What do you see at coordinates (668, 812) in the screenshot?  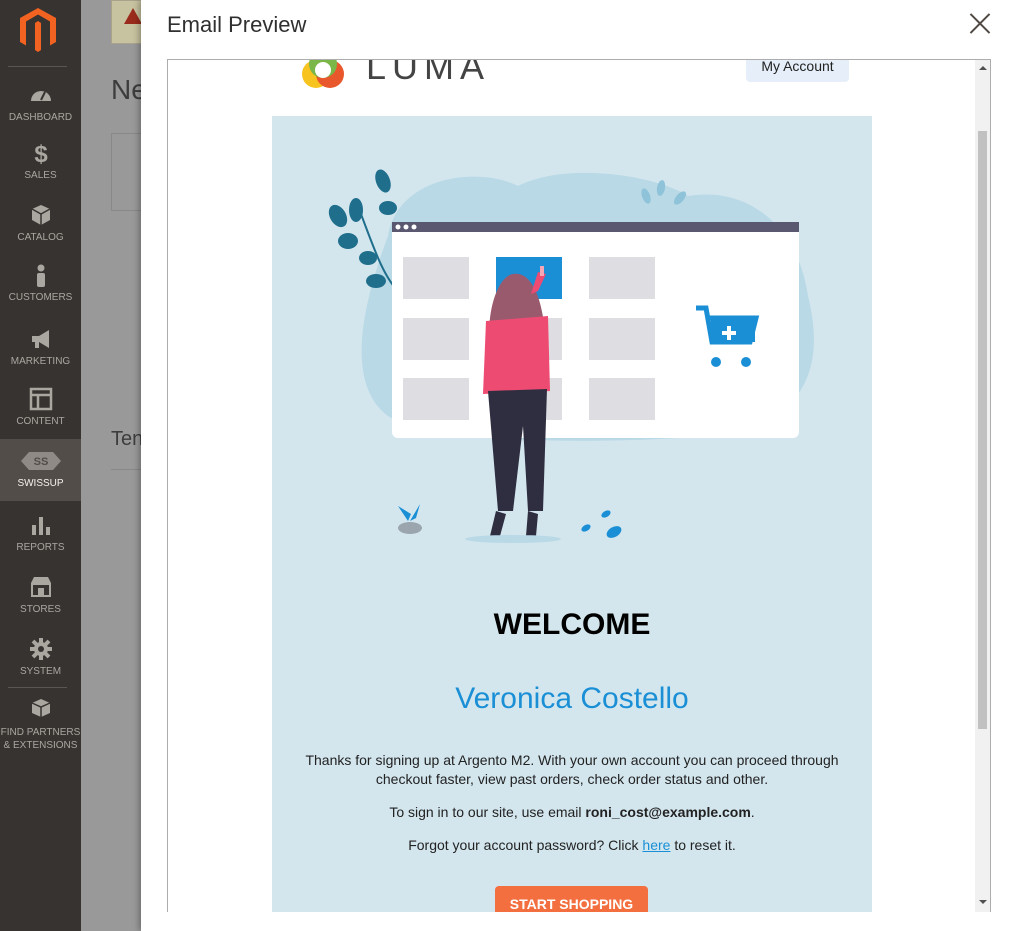 I see `signin-email: roni_cost@example.com` at bounding box center [668, 812].